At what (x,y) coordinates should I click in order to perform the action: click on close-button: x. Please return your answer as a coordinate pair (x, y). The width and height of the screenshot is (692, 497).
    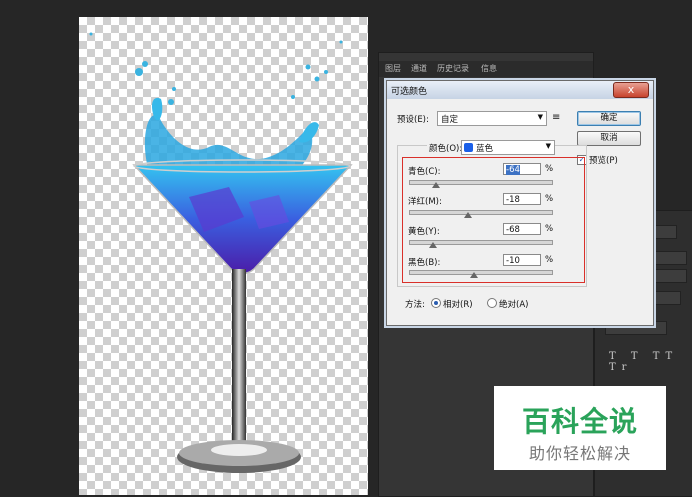
    Looking at the image, I should click on (631, 90).